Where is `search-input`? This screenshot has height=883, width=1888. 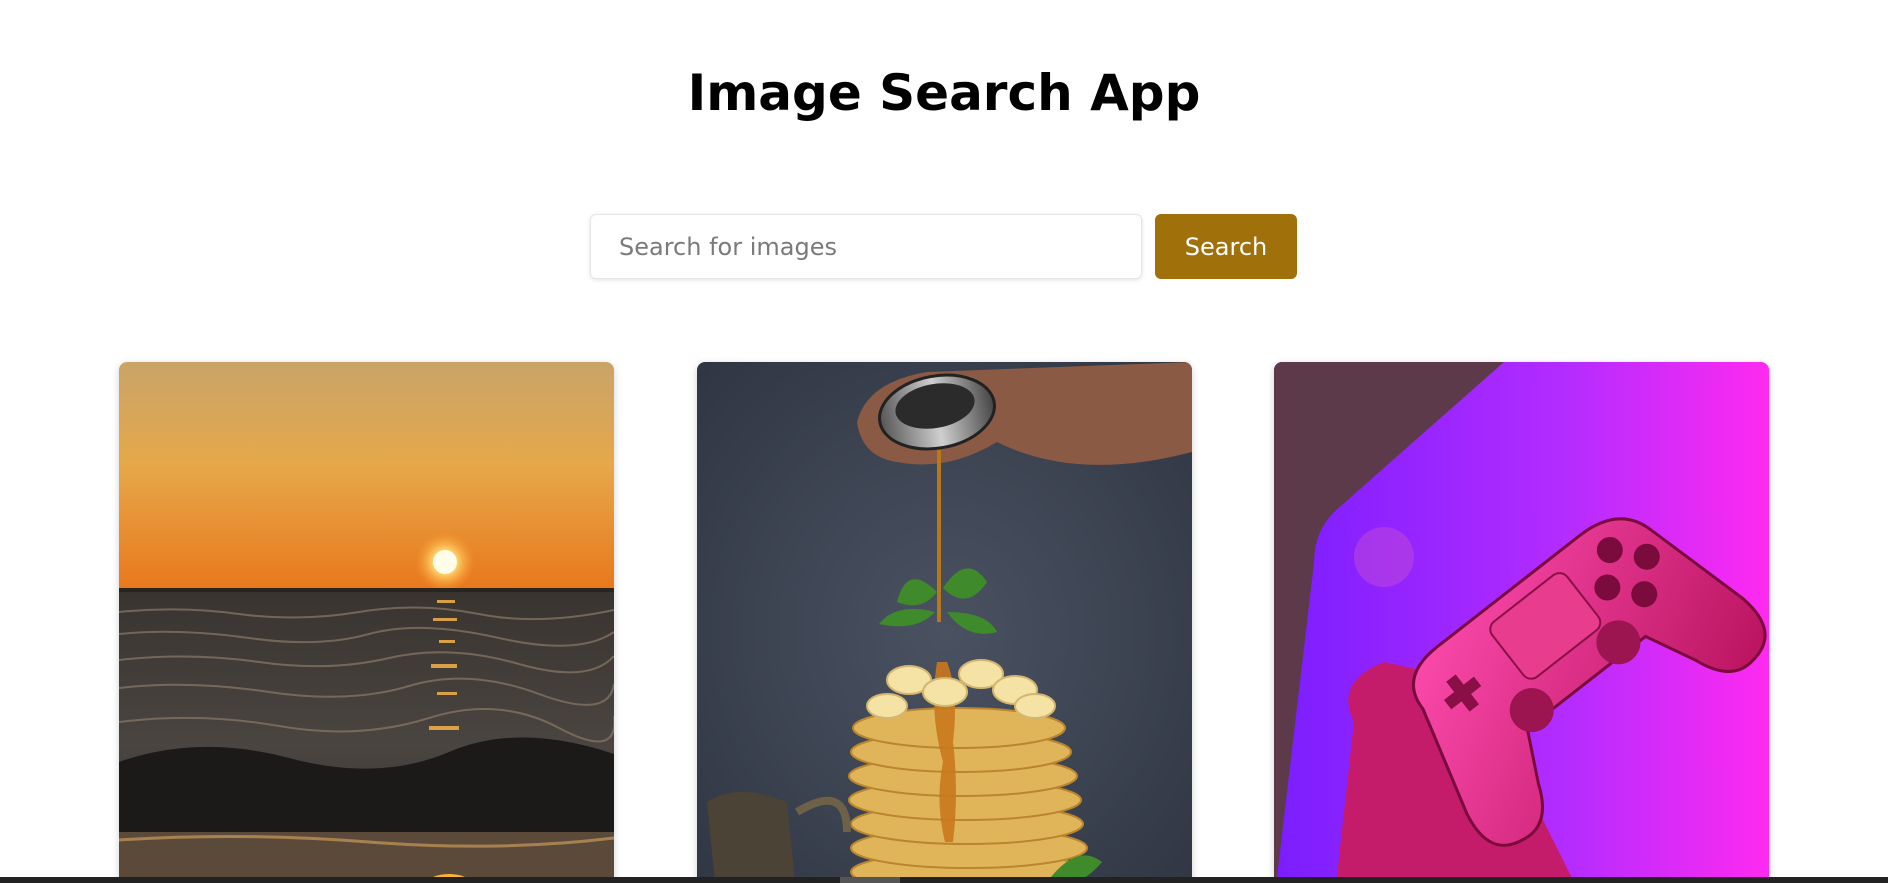
search-input is located at coordinates (866, 246).